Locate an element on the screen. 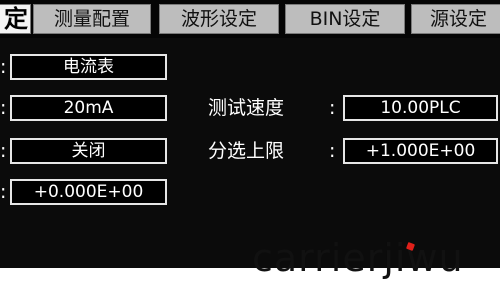  tab-current-settings: 定 is located at coordinates (15, 19).